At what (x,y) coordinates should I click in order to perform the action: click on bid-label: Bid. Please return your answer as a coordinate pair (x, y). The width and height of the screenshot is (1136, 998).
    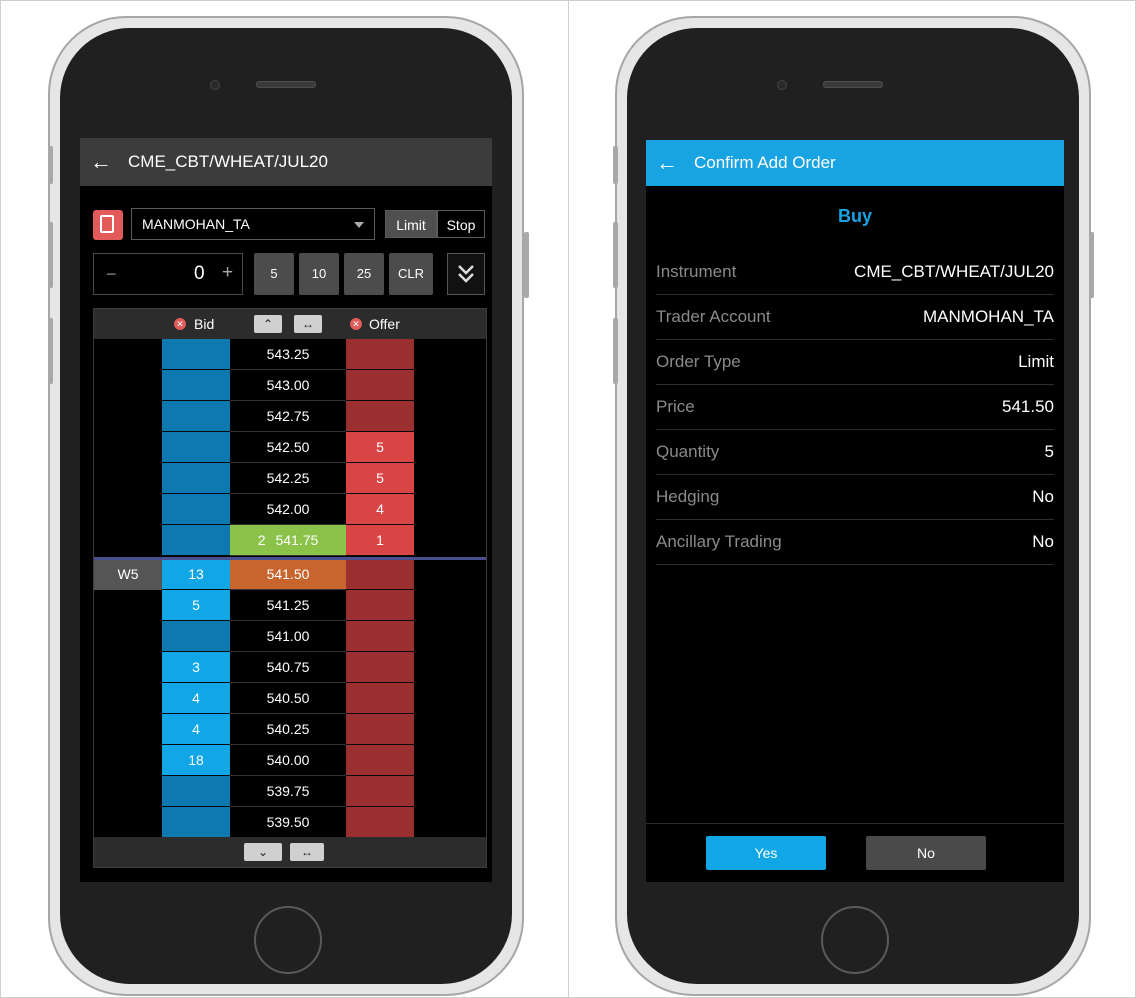
    Looking at the image, I should click on (204, 324).